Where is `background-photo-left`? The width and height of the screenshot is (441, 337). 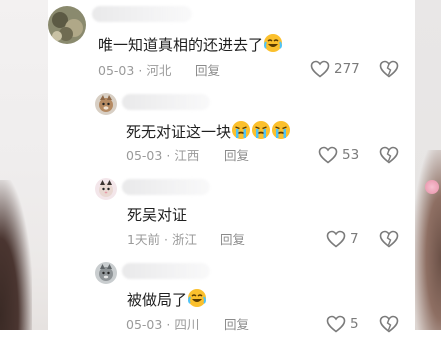
background-photo-left is located at coordinates (24, 165).